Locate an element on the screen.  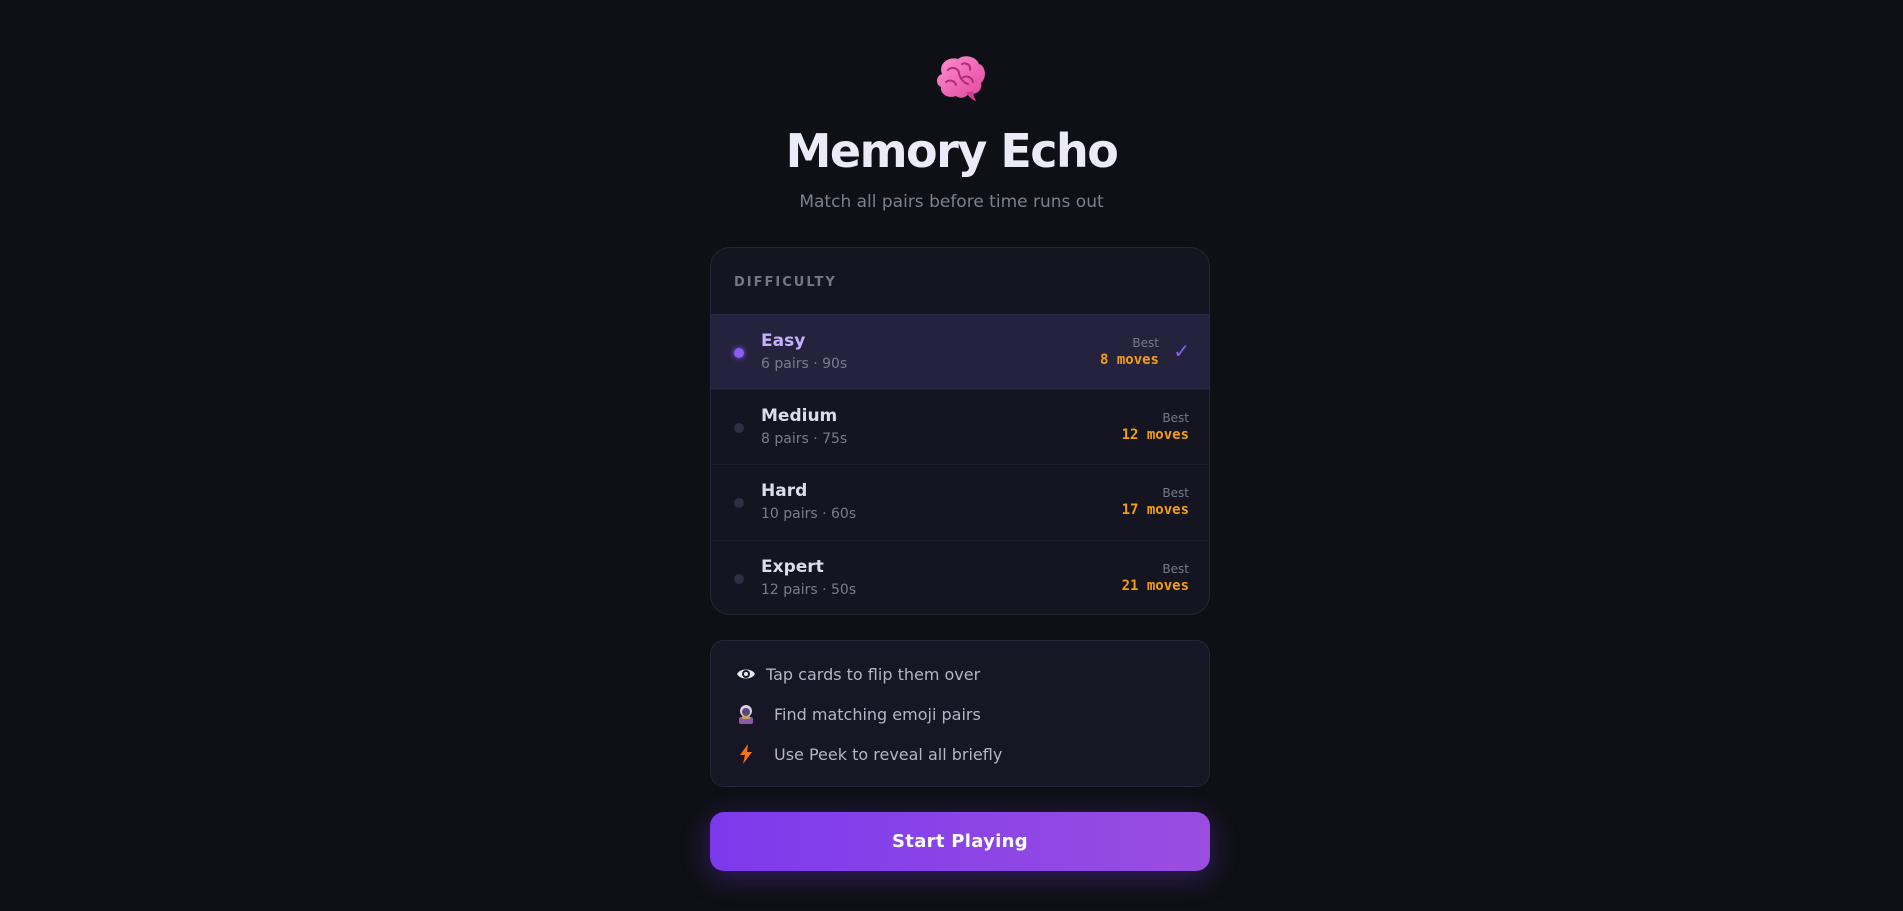
difficulty-name: Medium is located at coordinates (799, 416).